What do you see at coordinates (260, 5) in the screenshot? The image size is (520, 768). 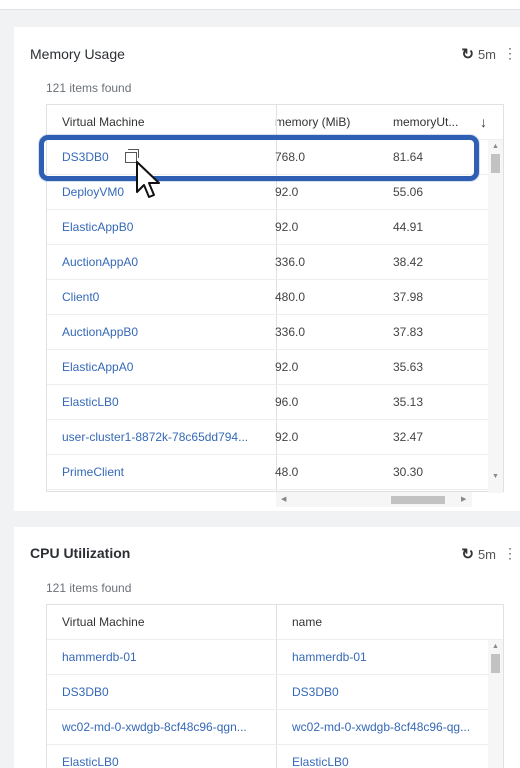 I see `top-toolbar-strip` at bounding box center [260, 5].